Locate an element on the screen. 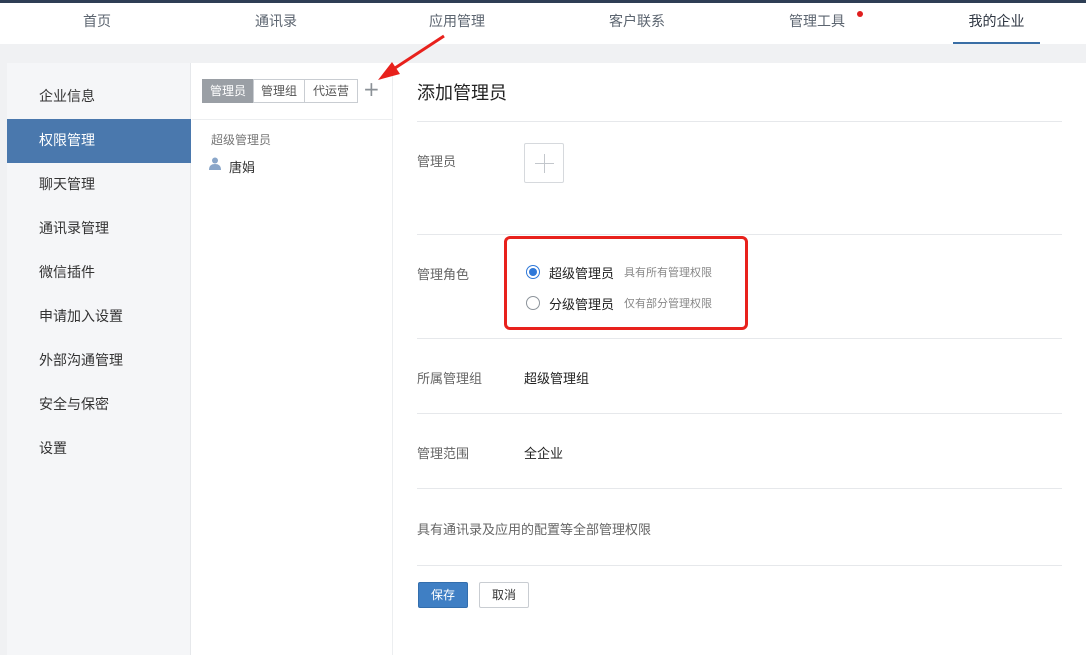 This screenshot has height=655, width=1086. page-title: 添加管理员 is located at coordinates (462, 93).